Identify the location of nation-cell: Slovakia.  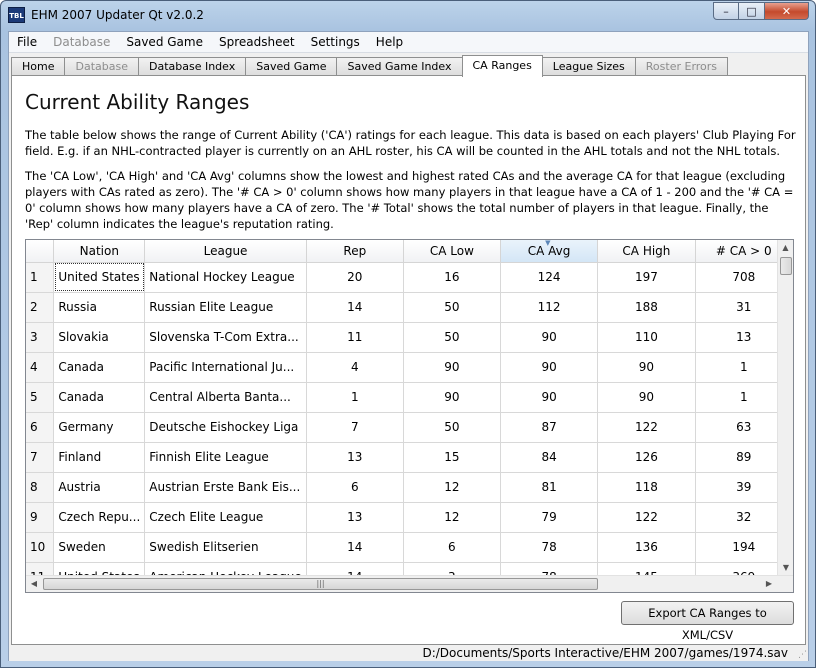
(99, 337).